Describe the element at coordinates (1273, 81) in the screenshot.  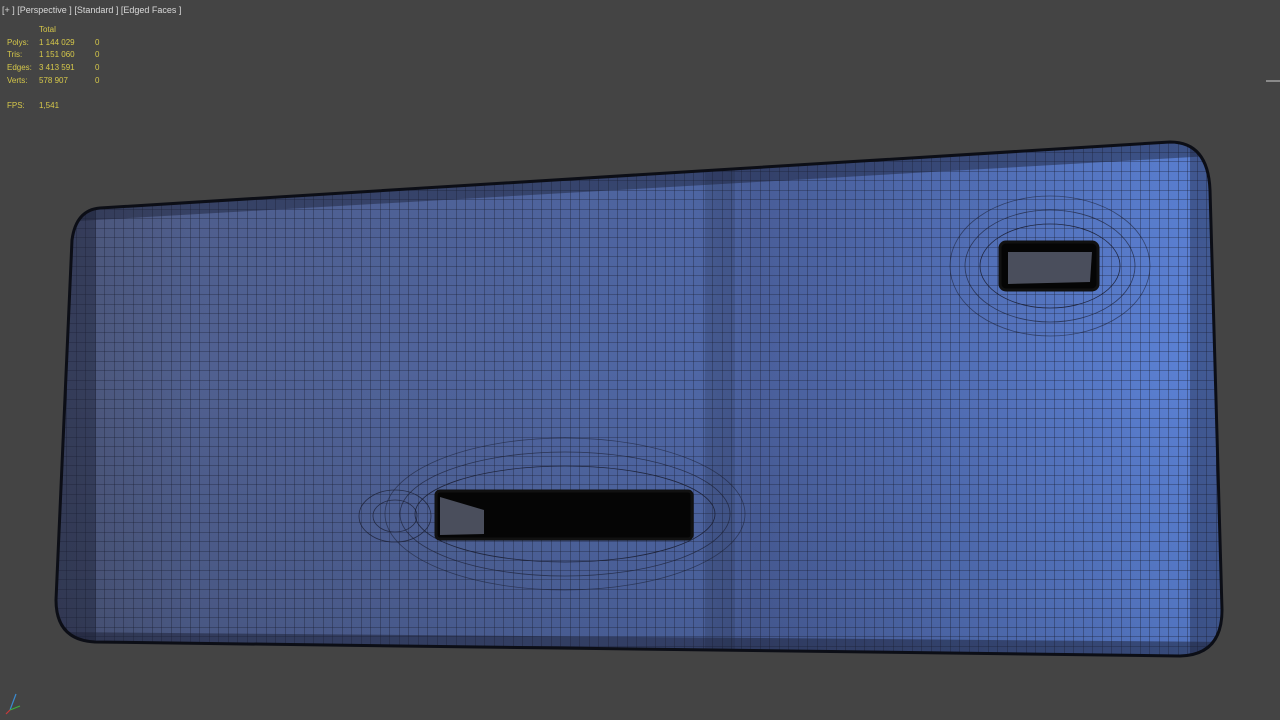
I see `viewport-edge-marker` at that location.